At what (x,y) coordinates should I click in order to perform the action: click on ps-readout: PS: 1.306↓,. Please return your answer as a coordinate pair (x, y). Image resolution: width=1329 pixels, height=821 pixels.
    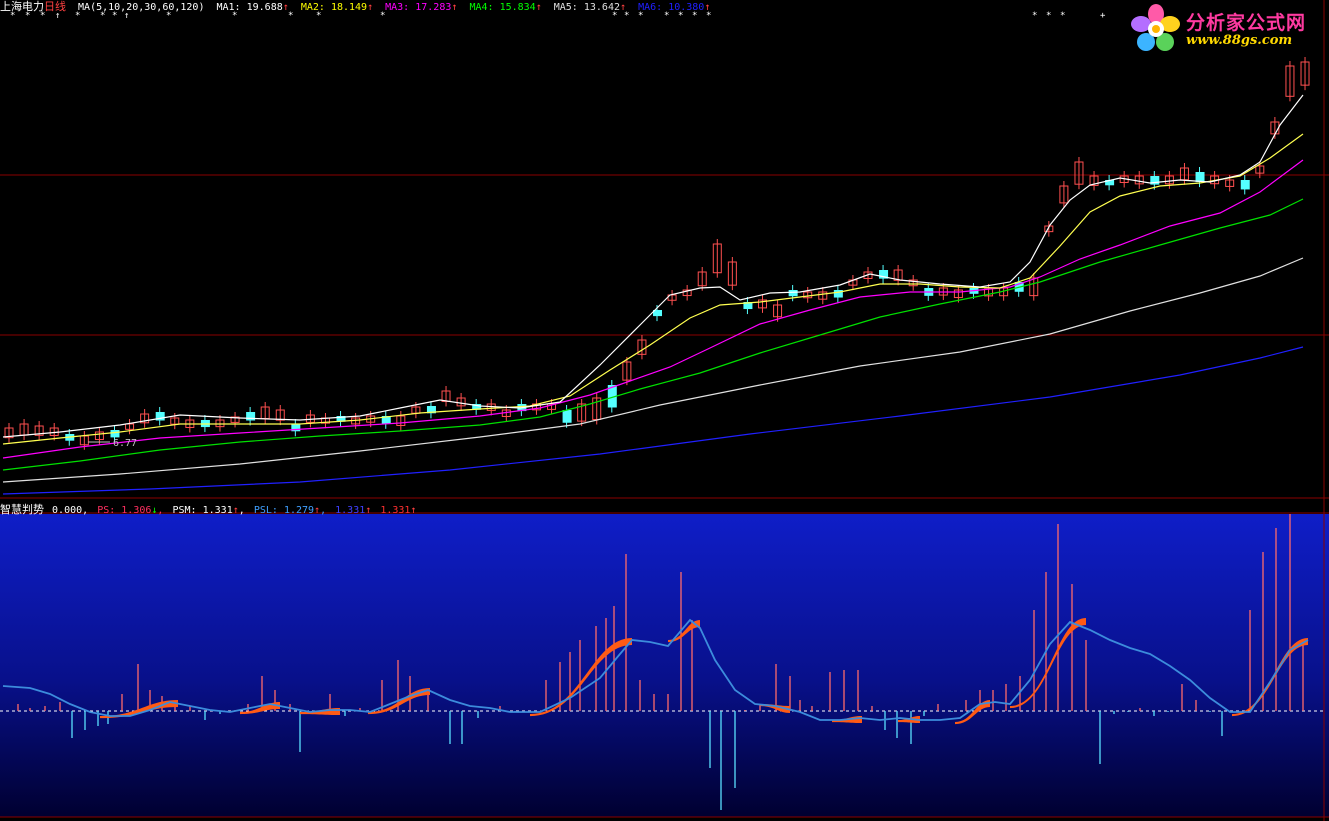
    Looking at the image, I should click on (130, 510).